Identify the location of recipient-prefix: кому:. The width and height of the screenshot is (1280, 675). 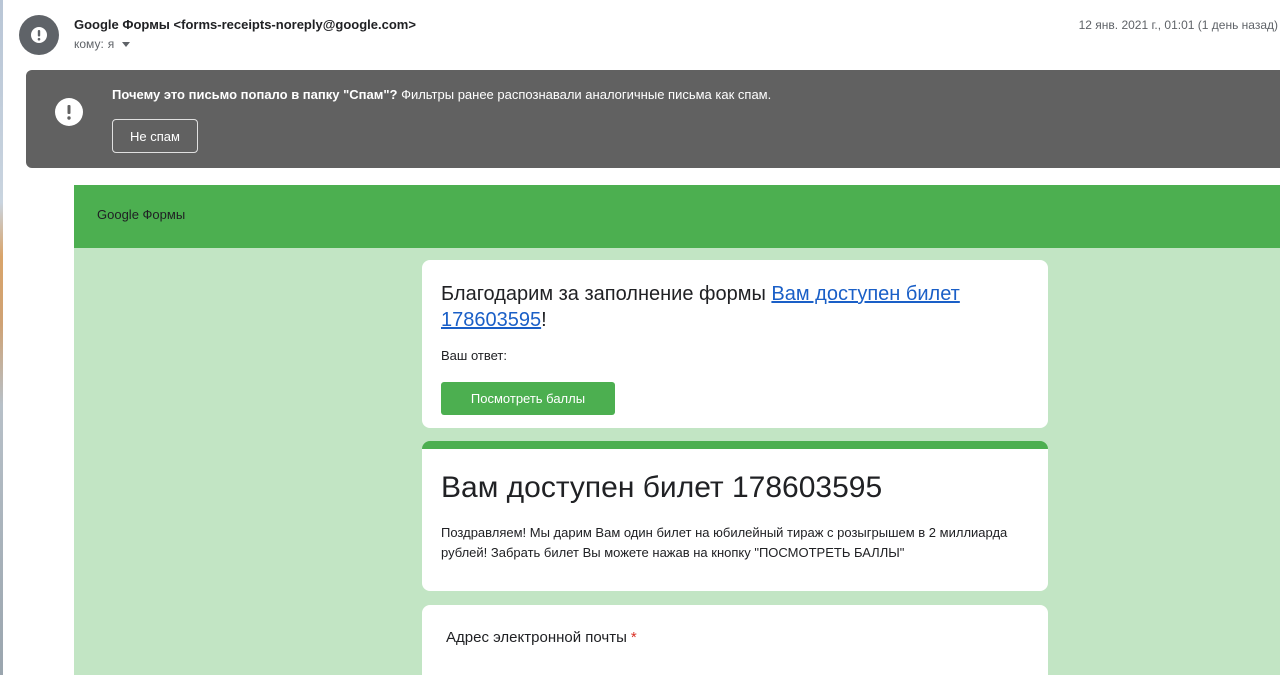
(89, 44).